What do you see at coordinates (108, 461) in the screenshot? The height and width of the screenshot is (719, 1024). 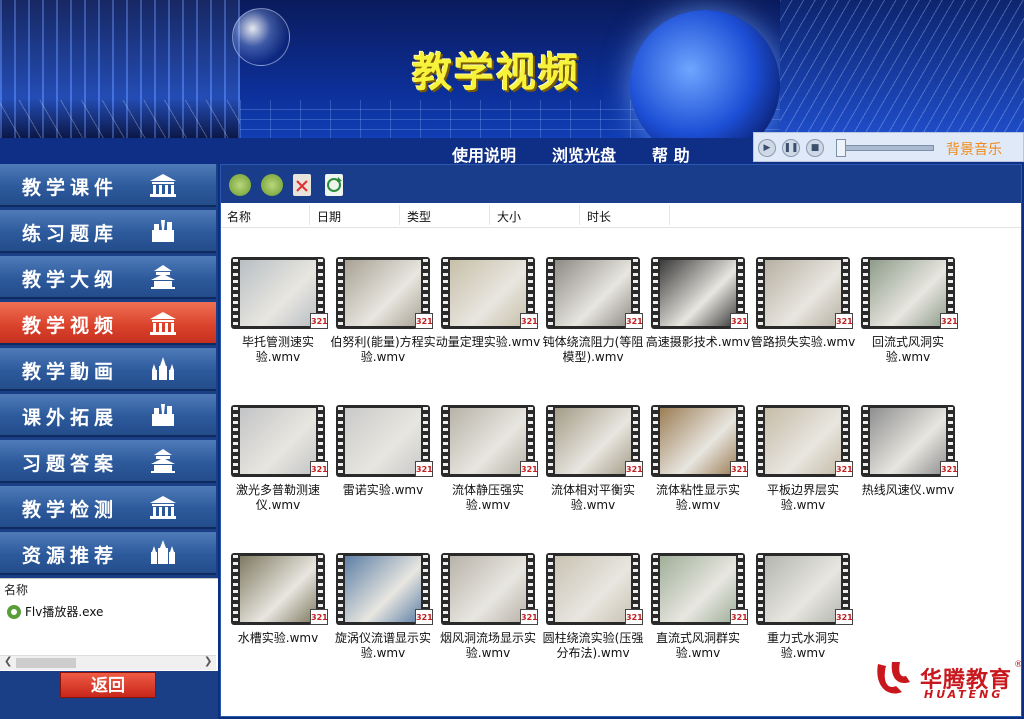 I see `sidebar-item: 习题答案` at bounding box center [108, 461].